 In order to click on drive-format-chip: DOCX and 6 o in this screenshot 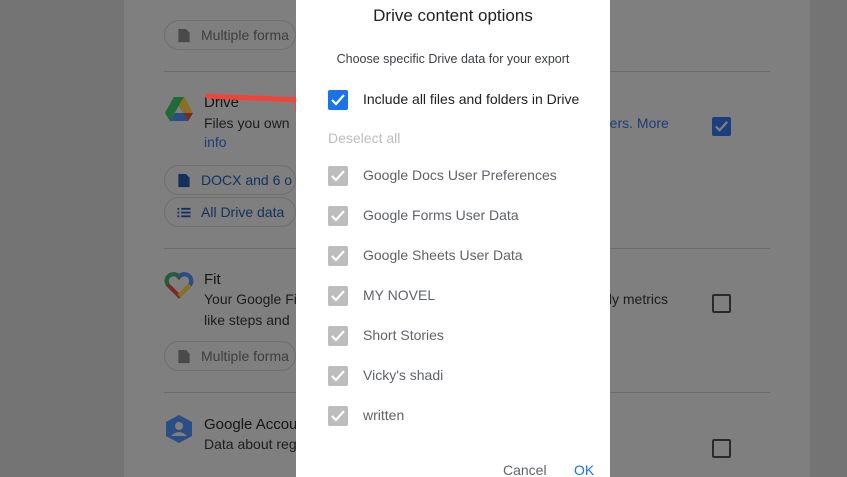, I will do `click(230, 180)`.